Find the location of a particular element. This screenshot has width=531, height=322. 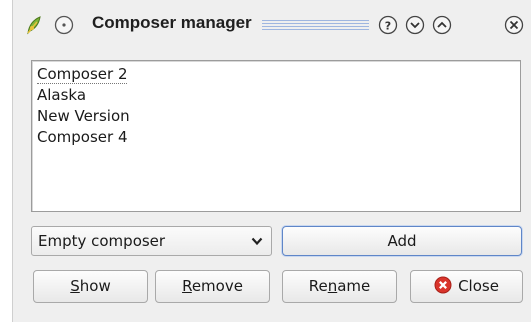

show-button-label: Show is located at coordinates (90, 286).